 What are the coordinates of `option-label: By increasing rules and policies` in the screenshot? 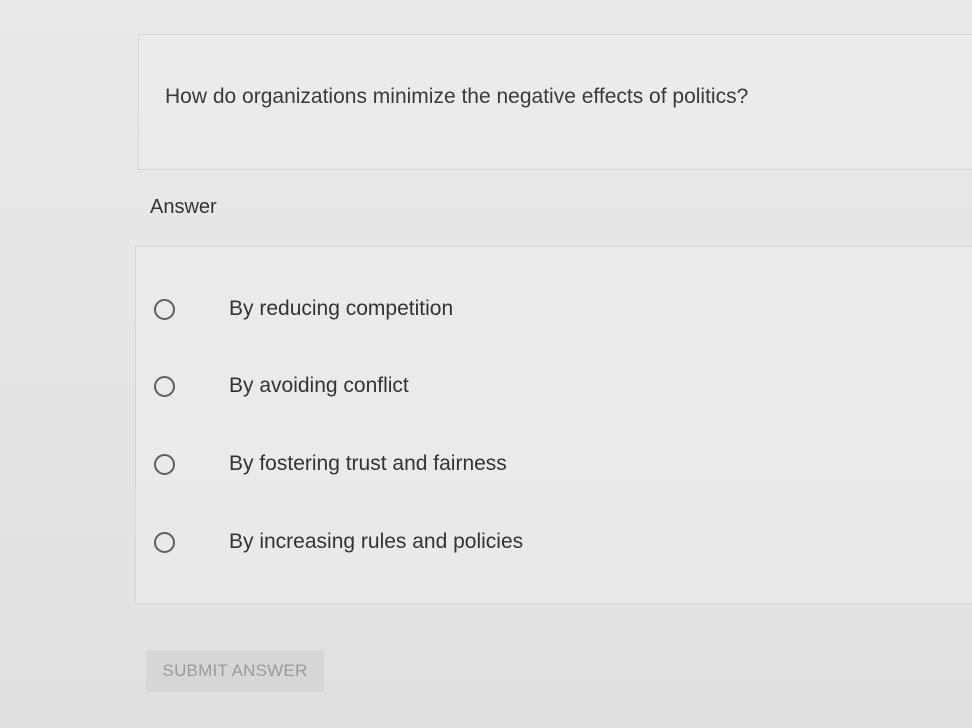 It's located at (376, 541).